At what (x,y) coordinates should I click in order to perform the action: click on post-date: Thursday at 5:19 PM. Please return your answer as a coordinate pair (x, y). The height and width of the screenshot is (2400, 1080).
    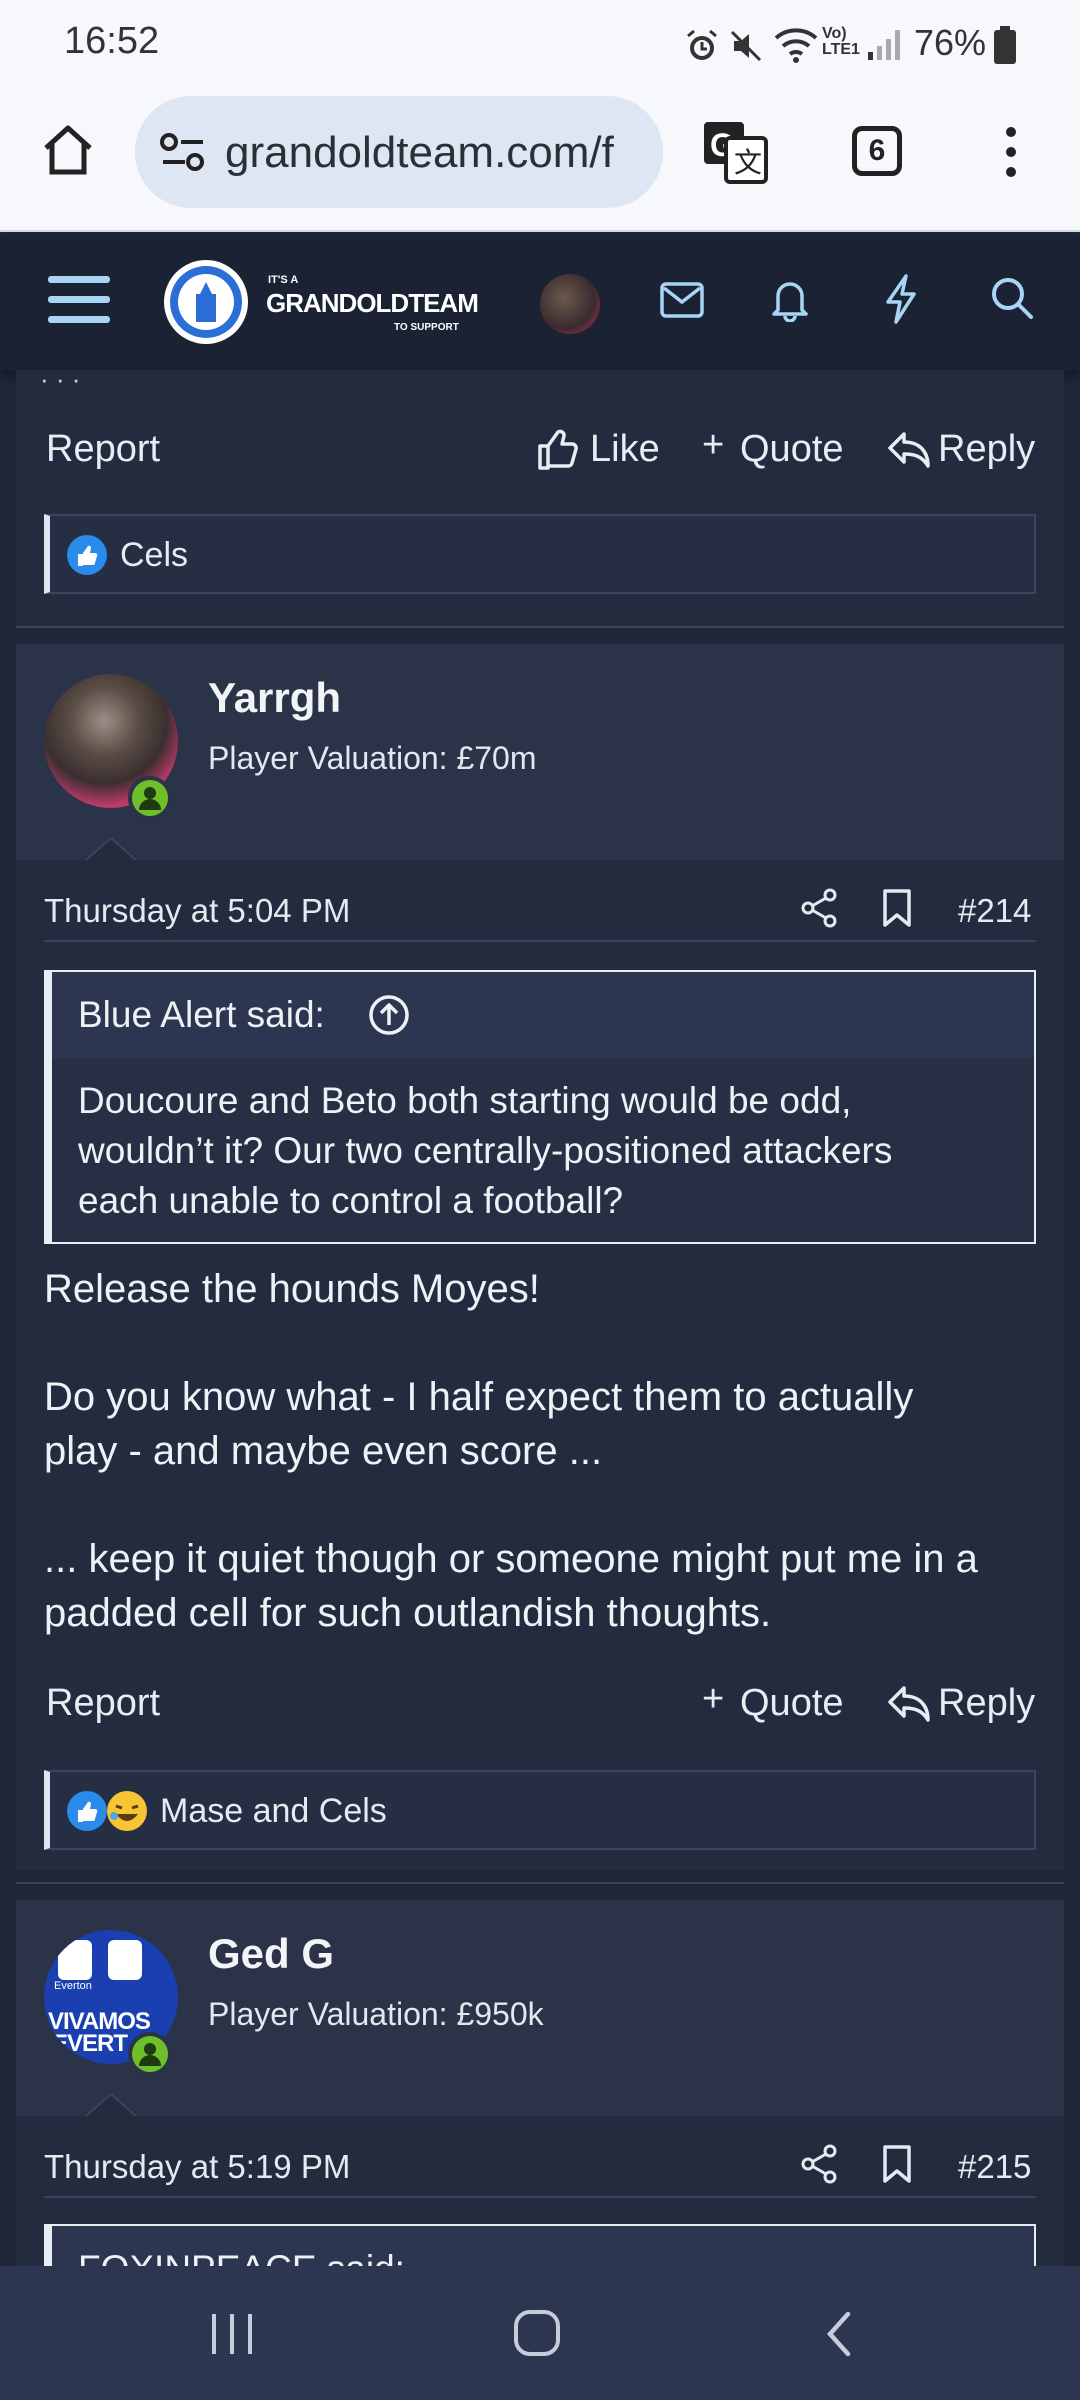
    Looking at the image, I should click on (197, 2167).